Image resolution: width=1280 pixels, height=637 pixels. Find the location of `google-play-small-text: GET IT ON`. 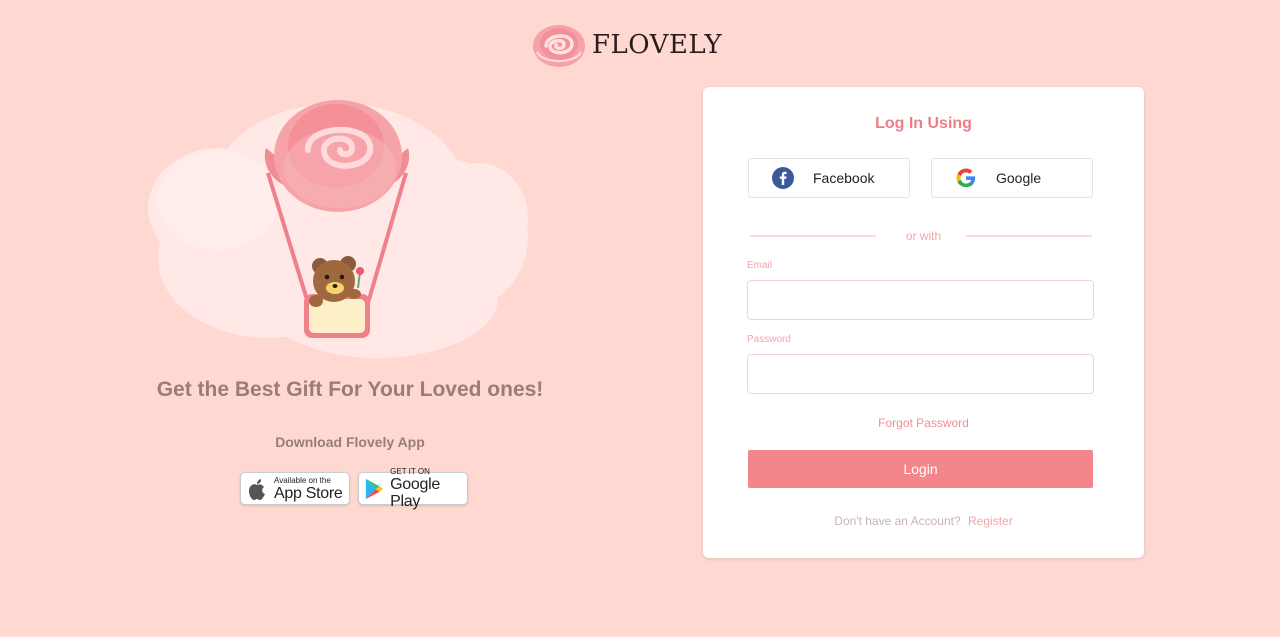

google-play-small-text: GET IT ON is located at coordinates (410, 471).